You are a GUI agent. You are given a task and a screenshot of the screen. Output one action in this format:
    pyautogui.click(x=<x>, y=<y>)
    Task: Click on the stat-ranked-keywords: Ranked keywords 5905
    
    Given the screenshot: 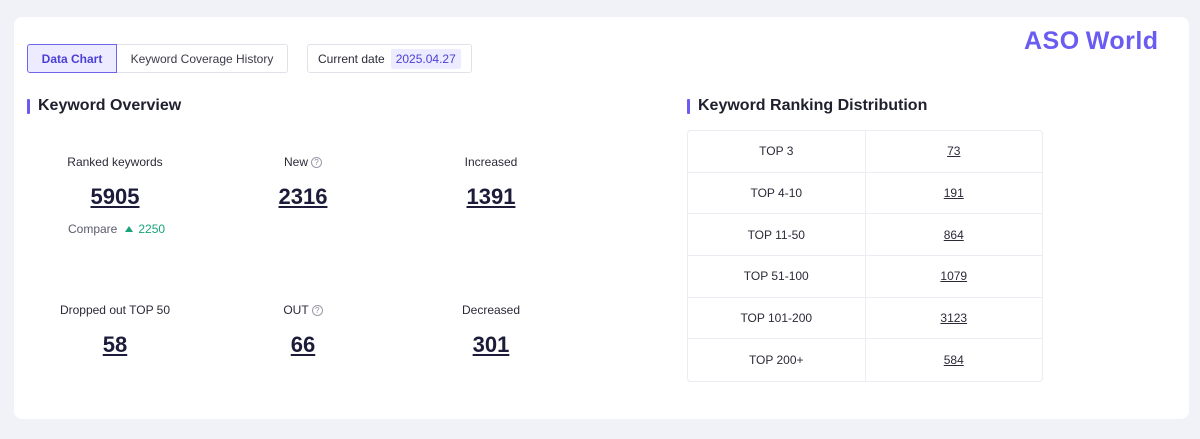 What is the action you would take?
    pyautogui.click(x=115, y=182)
    